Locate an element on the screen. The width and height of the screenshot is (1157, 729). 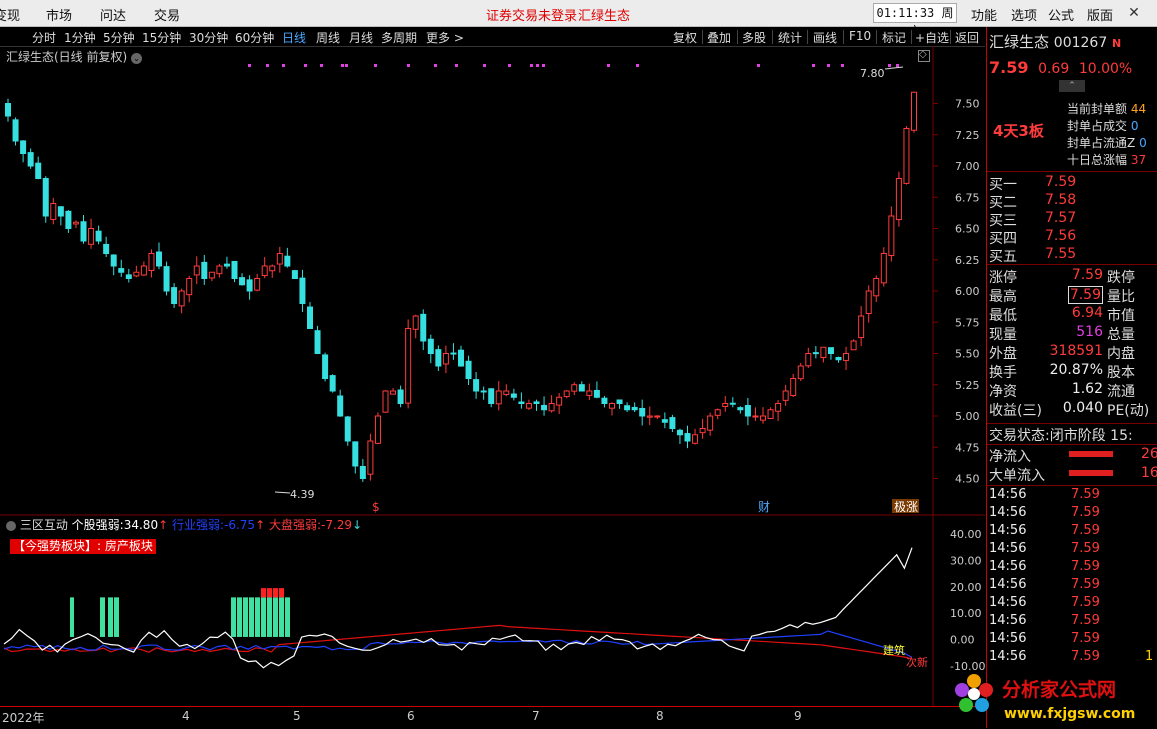
tool-button: 叠加 is located at coordinates (719, 37).